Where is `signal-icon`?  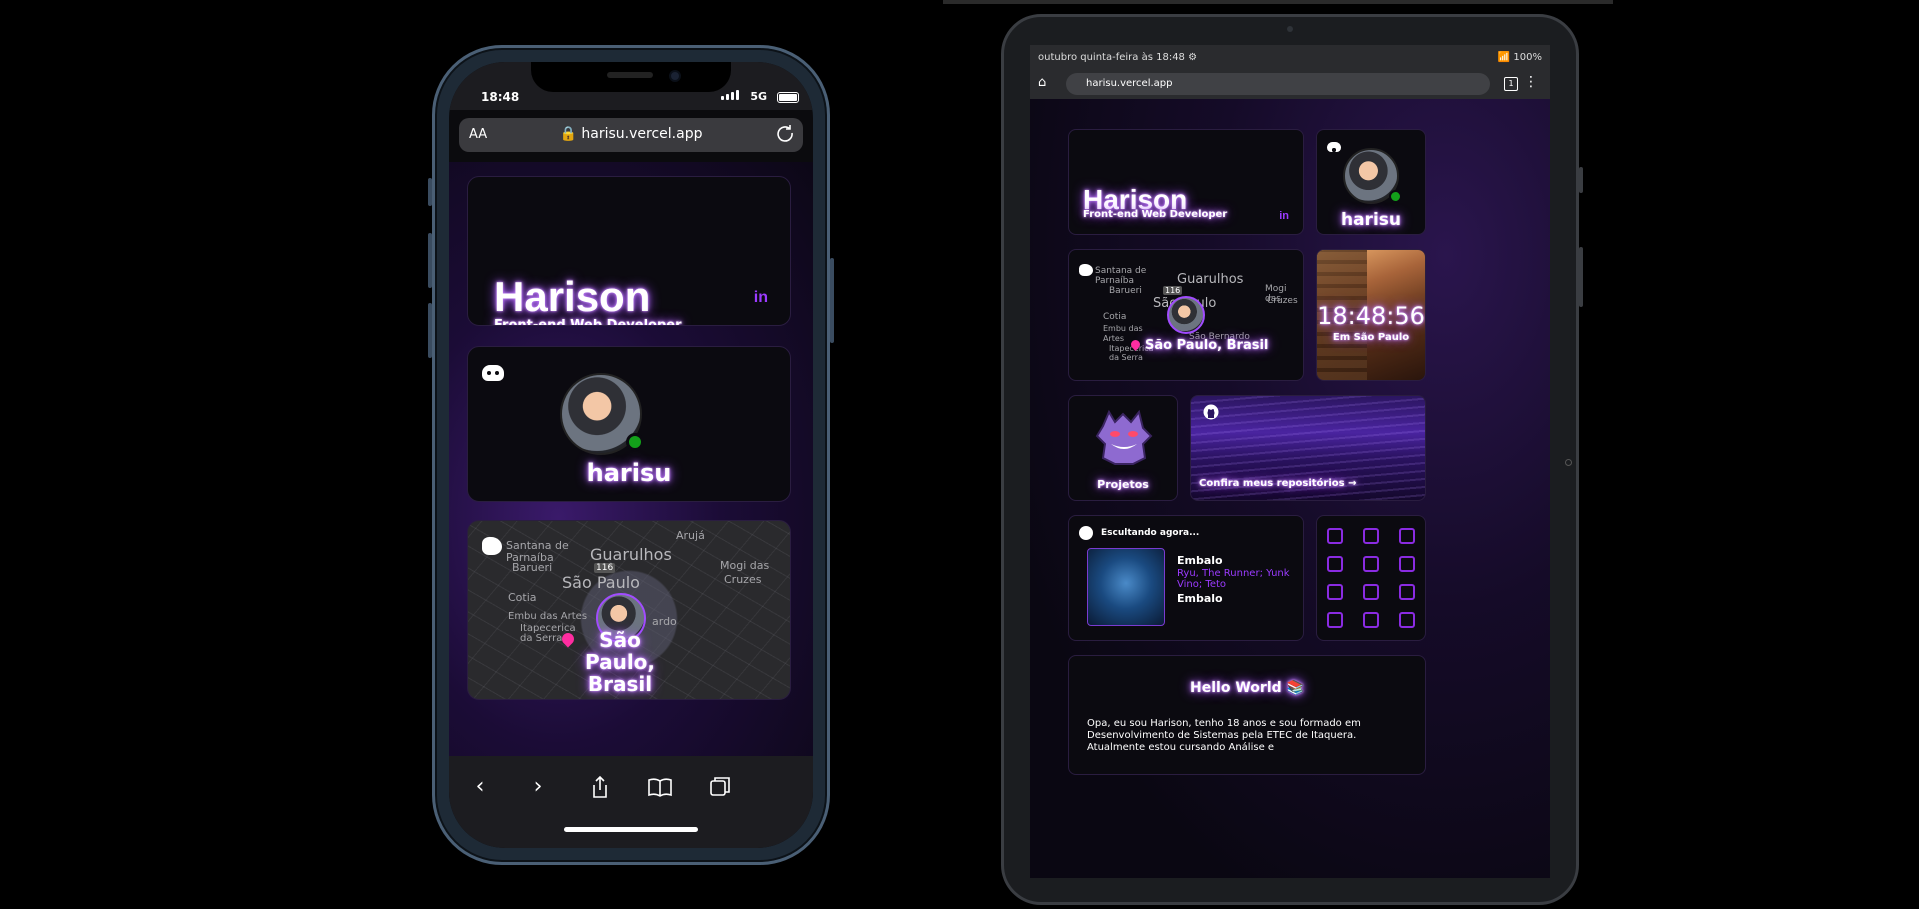
signal-icon is located at coordinates (730, 95).